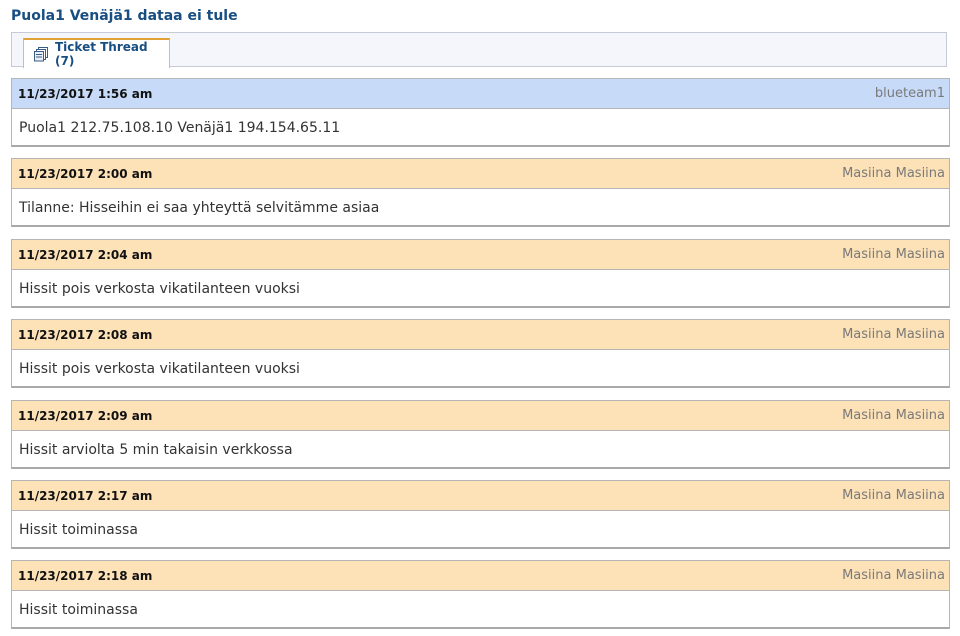 The height and width of the screenshot is (636, 960). What do you see at coordinates (85, 173) in the screenshot?
I see `entry-date: 11/23/2017 2:00 am` at bounding box center [85, 173].